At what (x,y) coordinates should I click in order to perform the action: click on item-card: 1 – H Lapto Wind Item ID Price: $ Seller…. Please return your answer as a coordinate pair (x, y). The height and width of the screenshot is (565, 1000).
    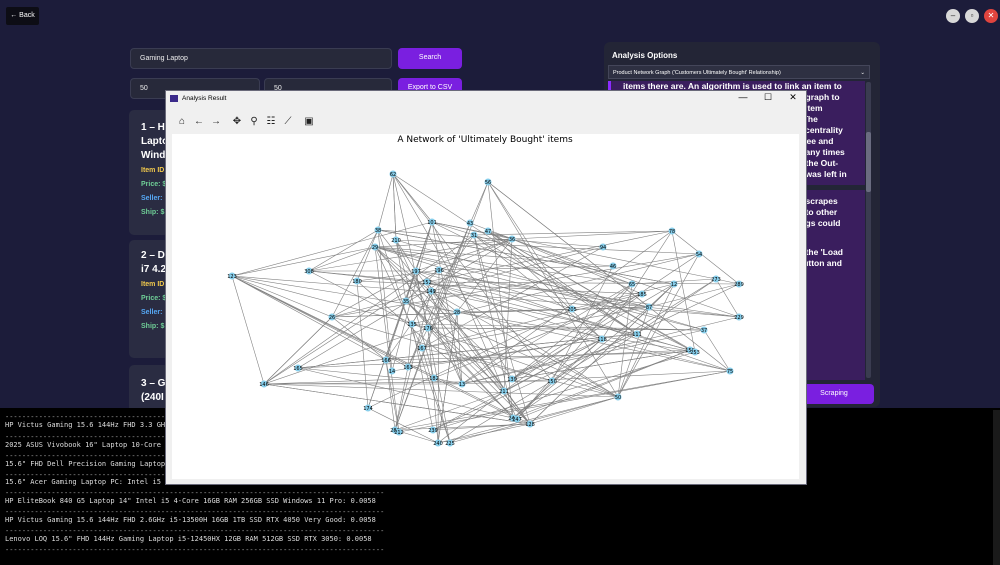
    Looking at the image, I should click on (149, 172).